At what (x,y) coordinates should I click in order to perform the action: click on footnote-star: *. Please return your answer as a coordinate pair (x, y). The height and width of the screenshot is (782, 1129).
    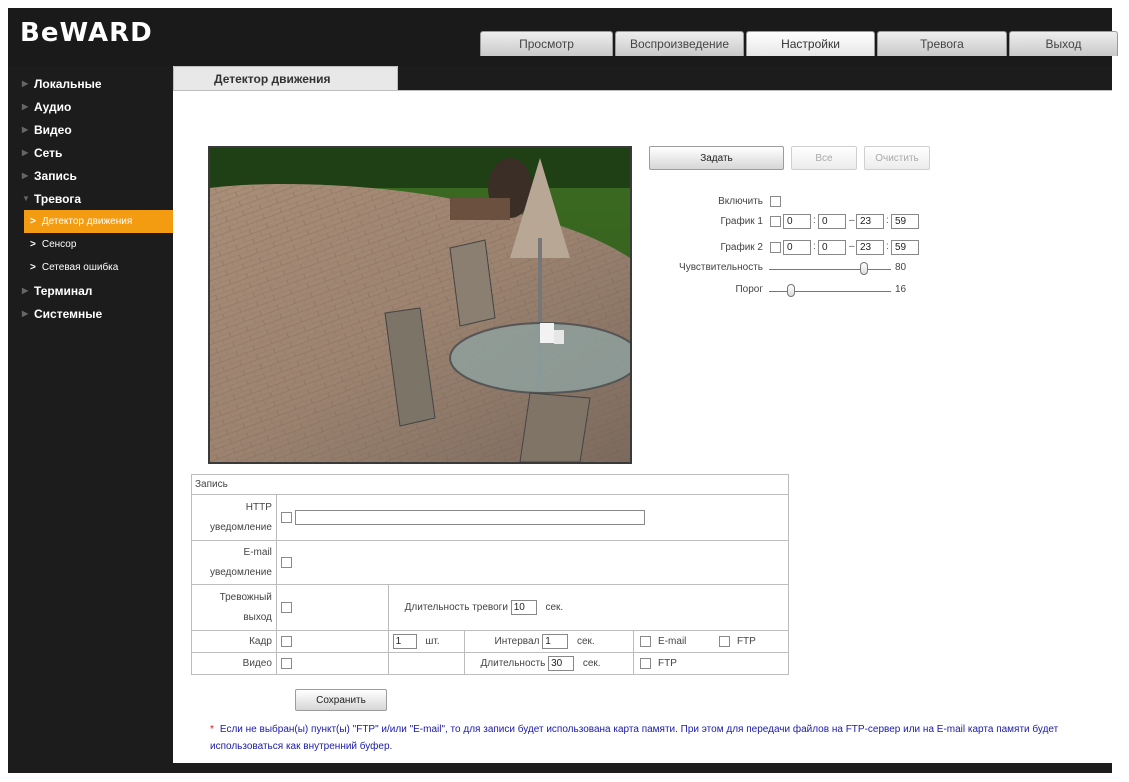
    Looking at the image, I should click on (212, 729).